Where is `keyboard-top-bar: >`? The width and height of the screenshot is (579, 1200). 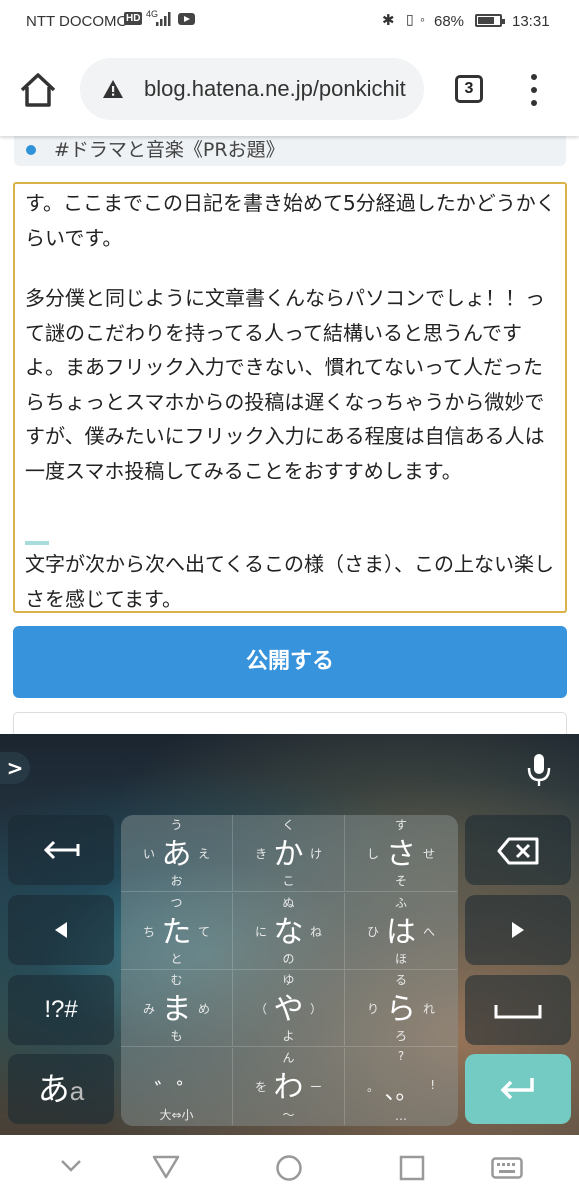
keyboard-top-bar: > is located at coordinates (289, 769).